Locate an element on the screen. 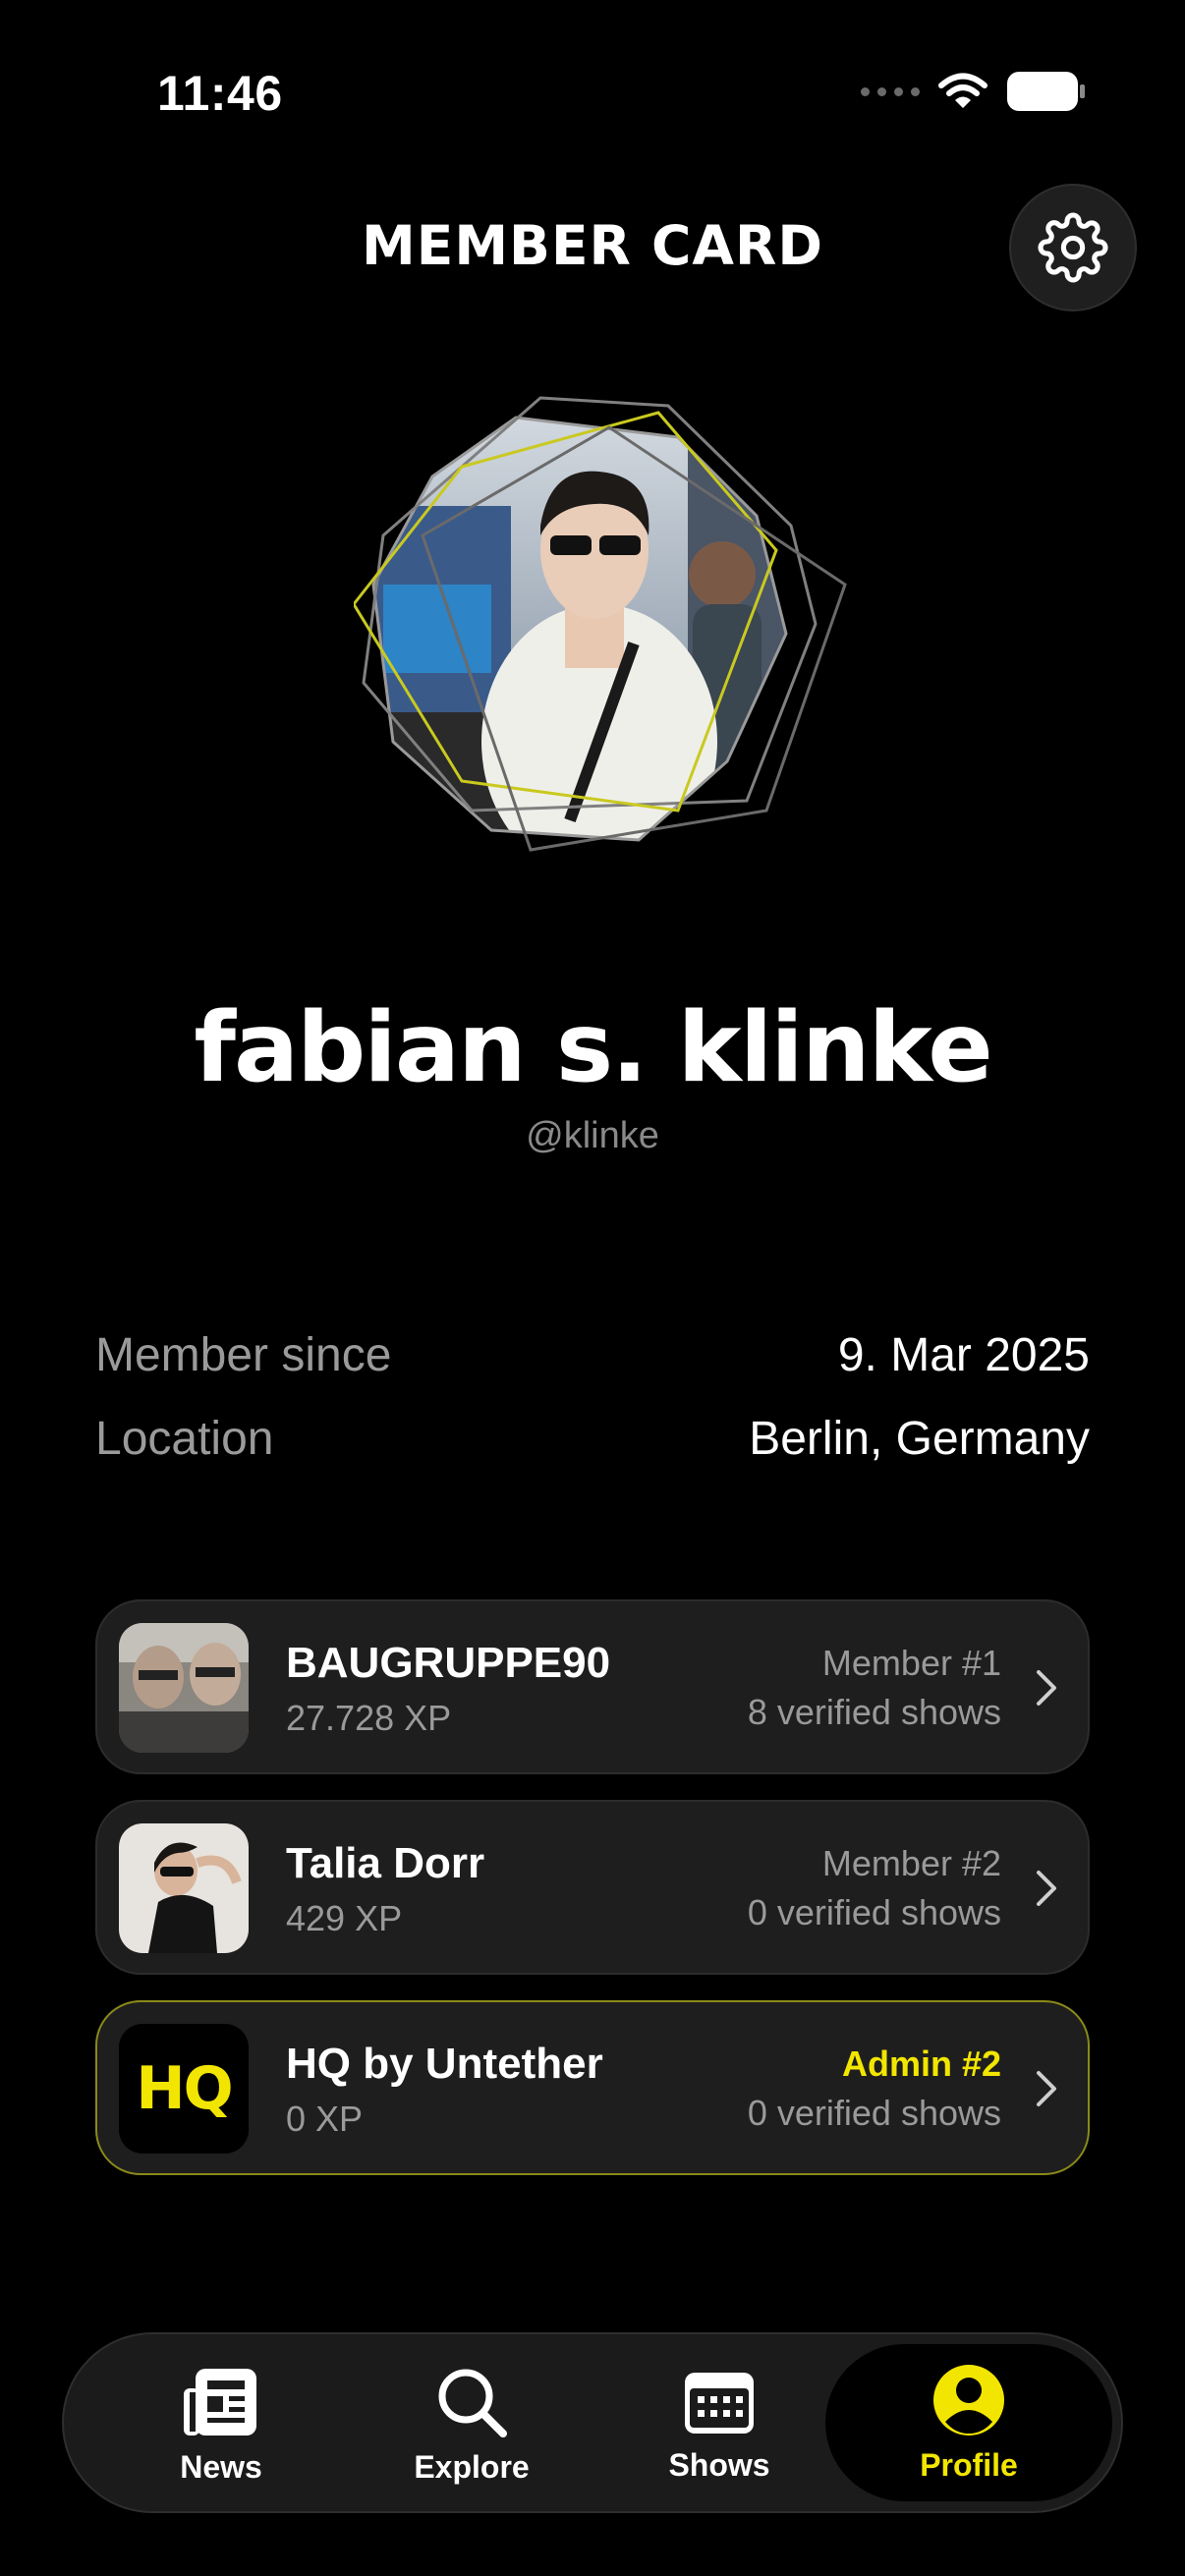  card-role: Member #2 is located at coordinates (911, 1863).